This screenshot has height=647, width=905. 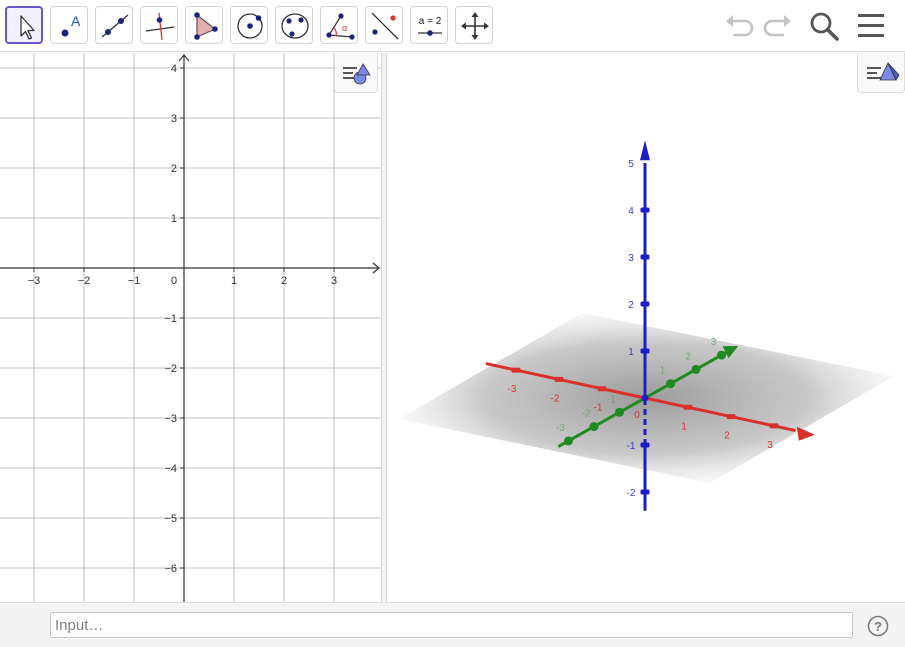 I want to click on circle-center-point-icon, so click(x=250, y=26).